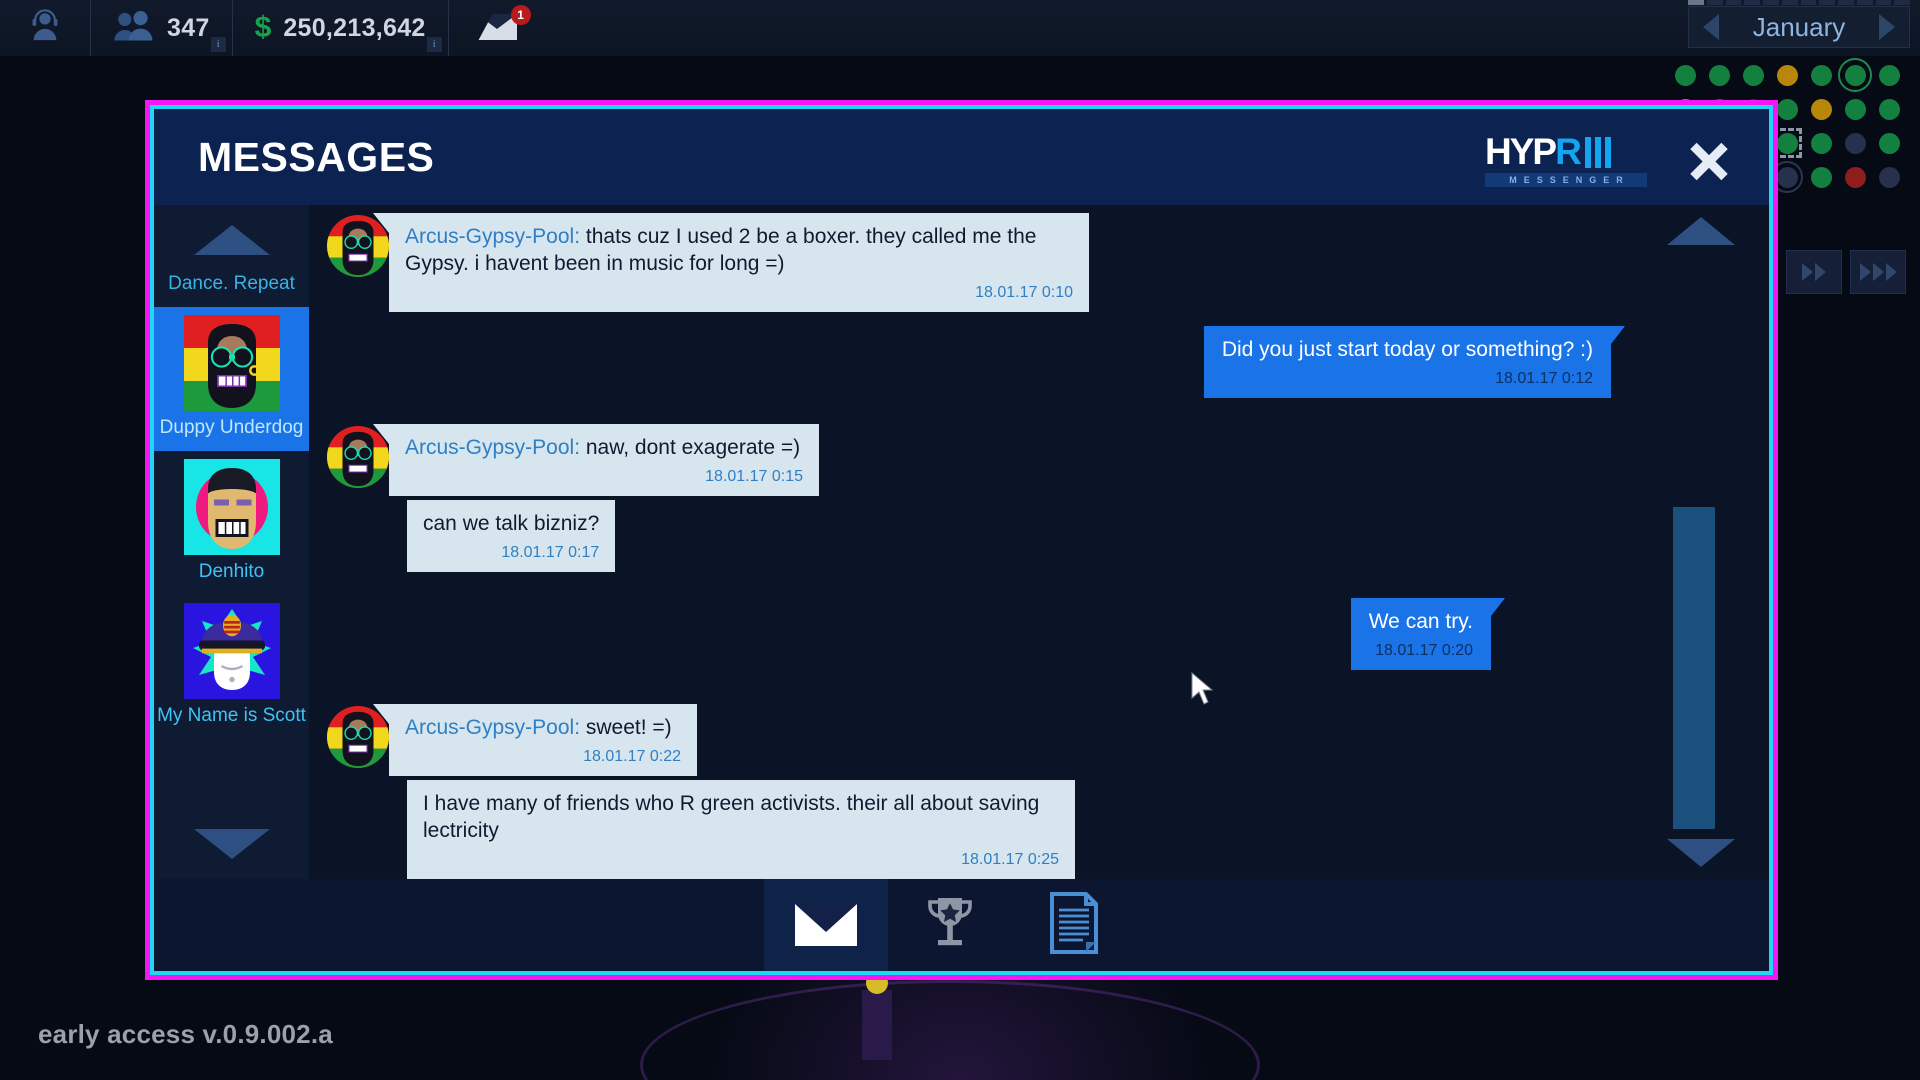 The height and width of the screenshot is (1080, 1920). I want to click on contact-name: Dance. Repeat, so click(231, 283).